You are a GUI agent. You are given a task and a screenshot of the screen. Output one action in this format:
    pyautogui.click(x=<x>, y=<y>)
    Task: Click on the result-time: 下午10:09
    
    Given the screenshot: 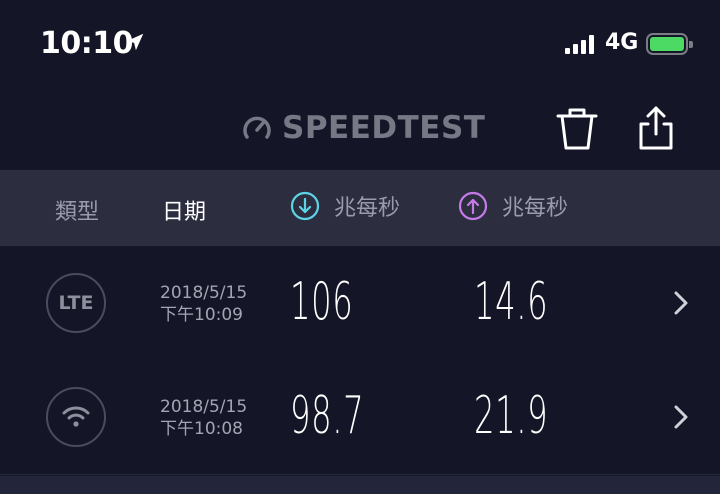 What is the action you would take?
    pyautogui.click(x=201, y=315)
    